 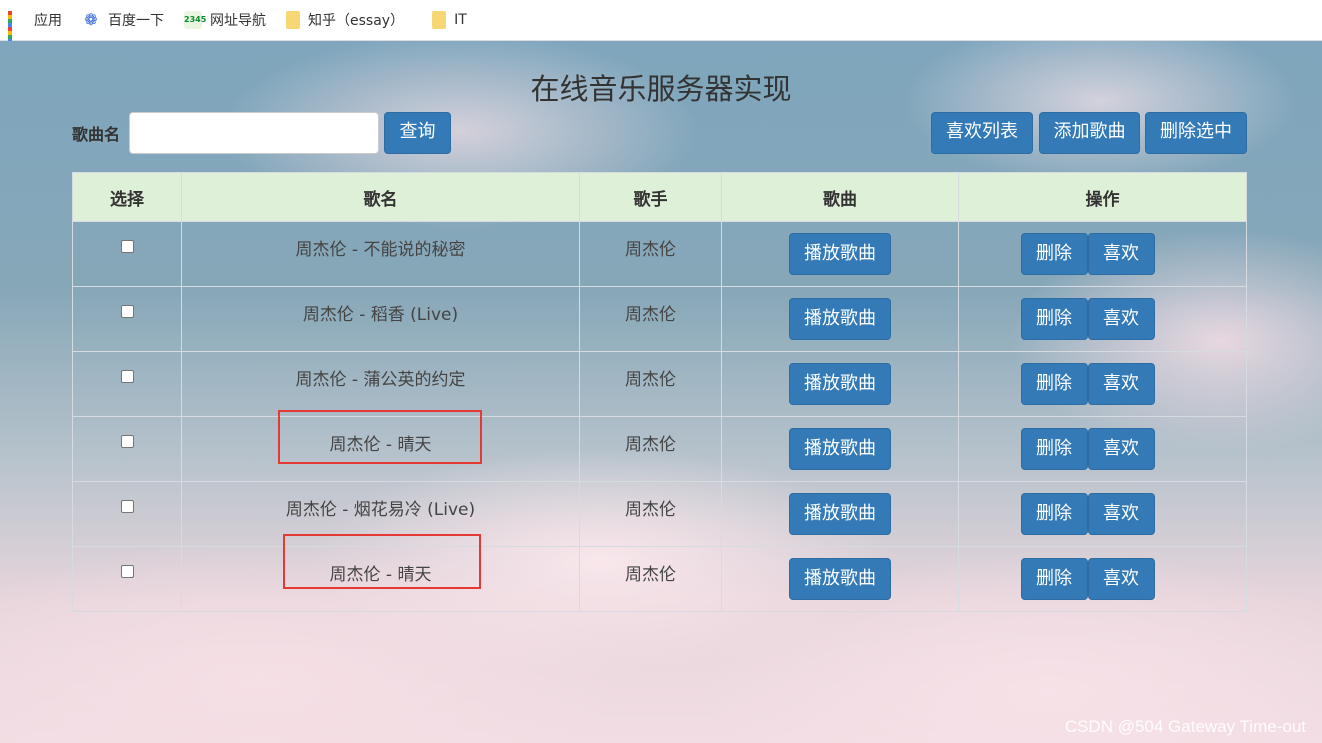 I want to click on search-label: 歌曲名, so click(x=96, y=134).